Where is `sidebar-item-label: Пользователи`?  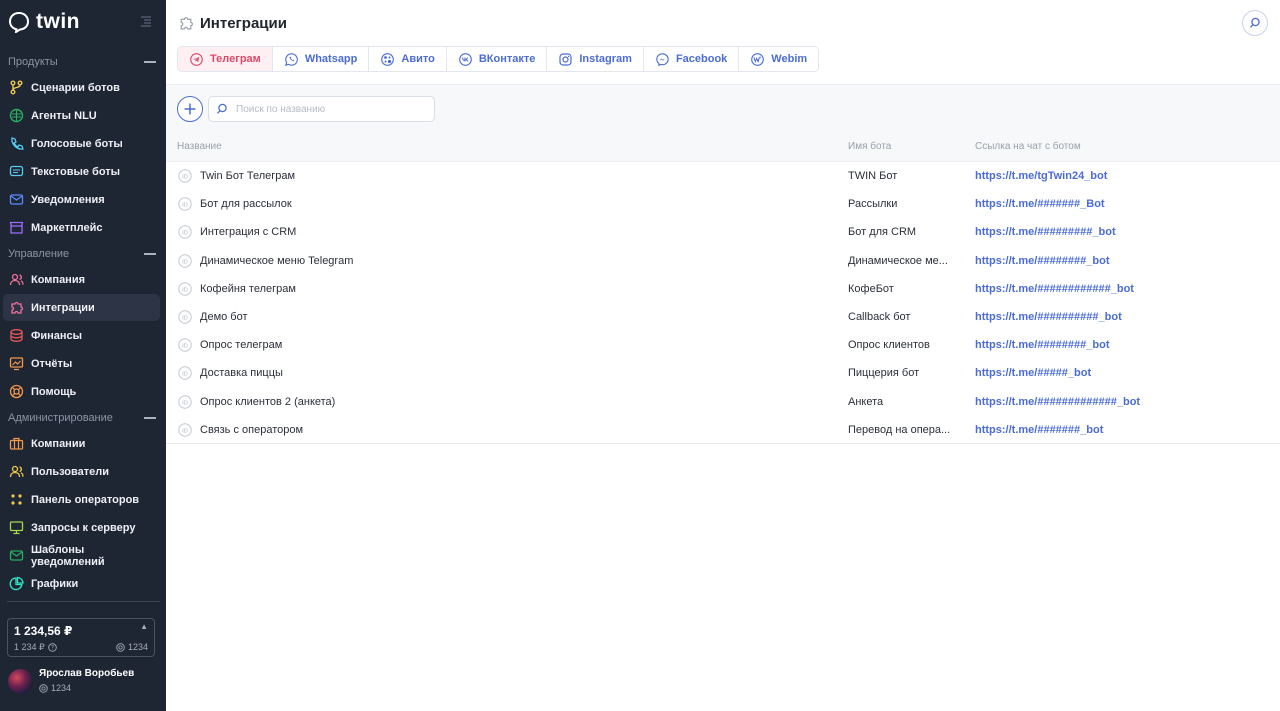 sidebar-item-label: Пользователи is located at coordinates (70, 471).